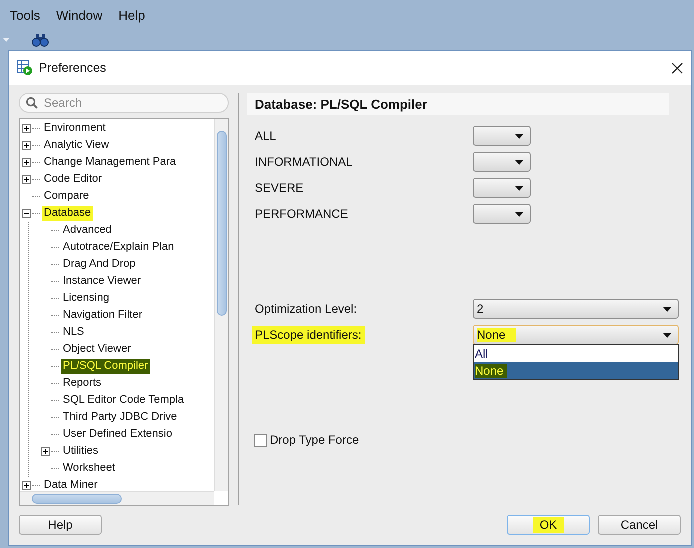 This screenshot has height=548, width=694. What do you see at coordinates (40, 40) in the screenshot?
I see `binoculars-icon` at bounding box center [40, 40].